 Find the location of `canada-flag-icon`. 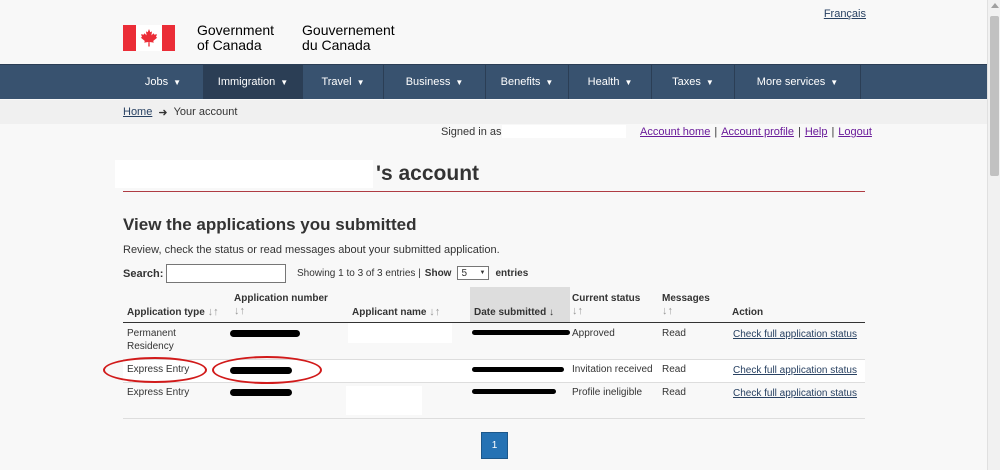

canada-flag-icon is located at coordinates (149, 38).